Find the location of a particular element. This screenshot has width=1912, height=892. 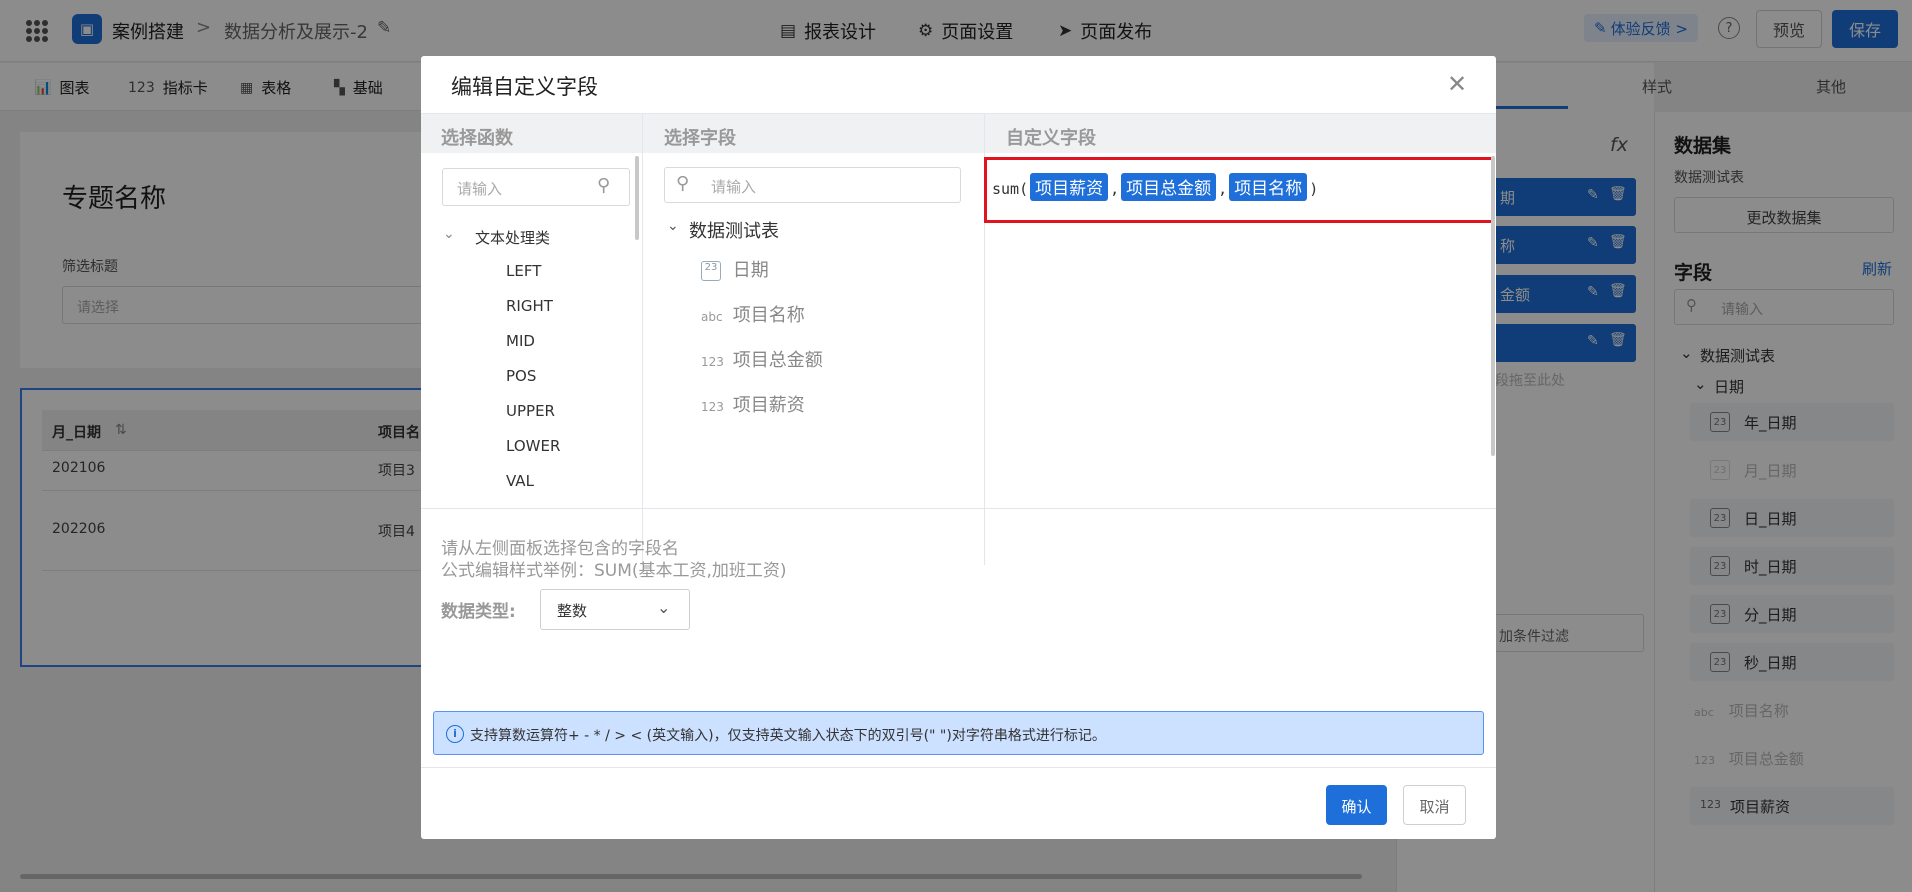

field-label: 日期 is located at coordinates (750, 270).